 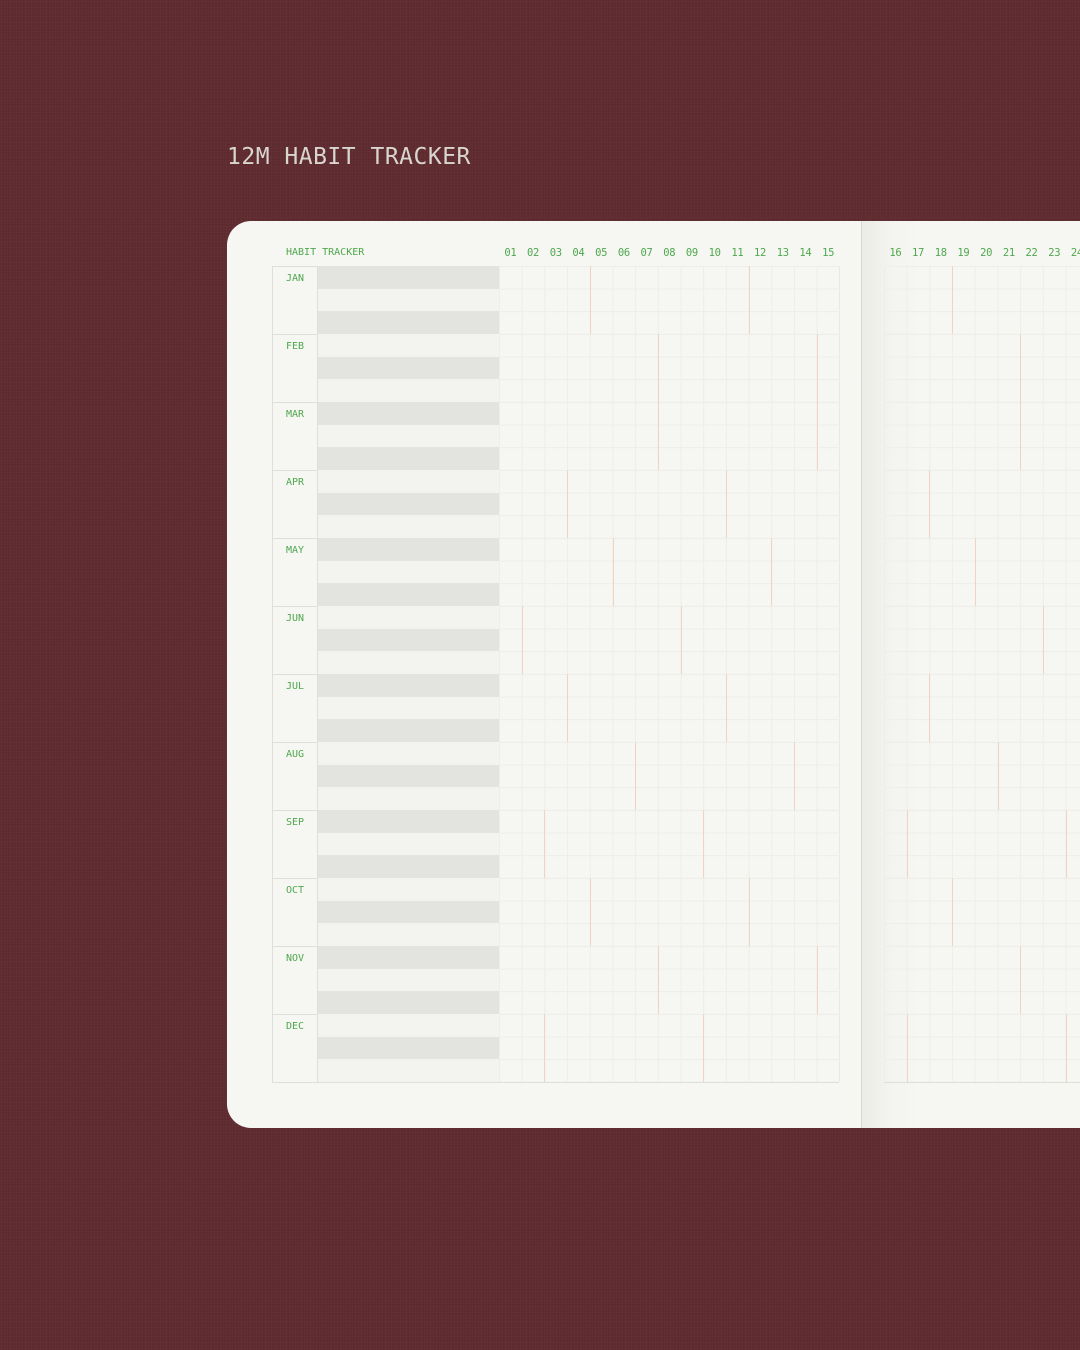 I want to click on month-row-feb, so click(x=982, y=368).